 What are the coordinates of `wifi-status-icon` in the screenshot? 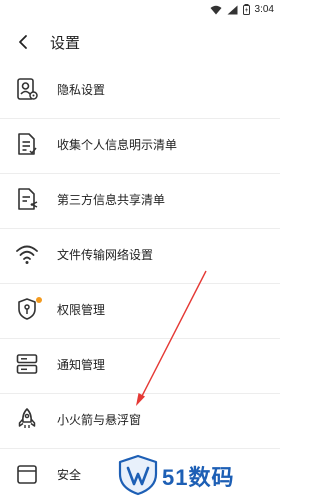 It's located at (216, 9).